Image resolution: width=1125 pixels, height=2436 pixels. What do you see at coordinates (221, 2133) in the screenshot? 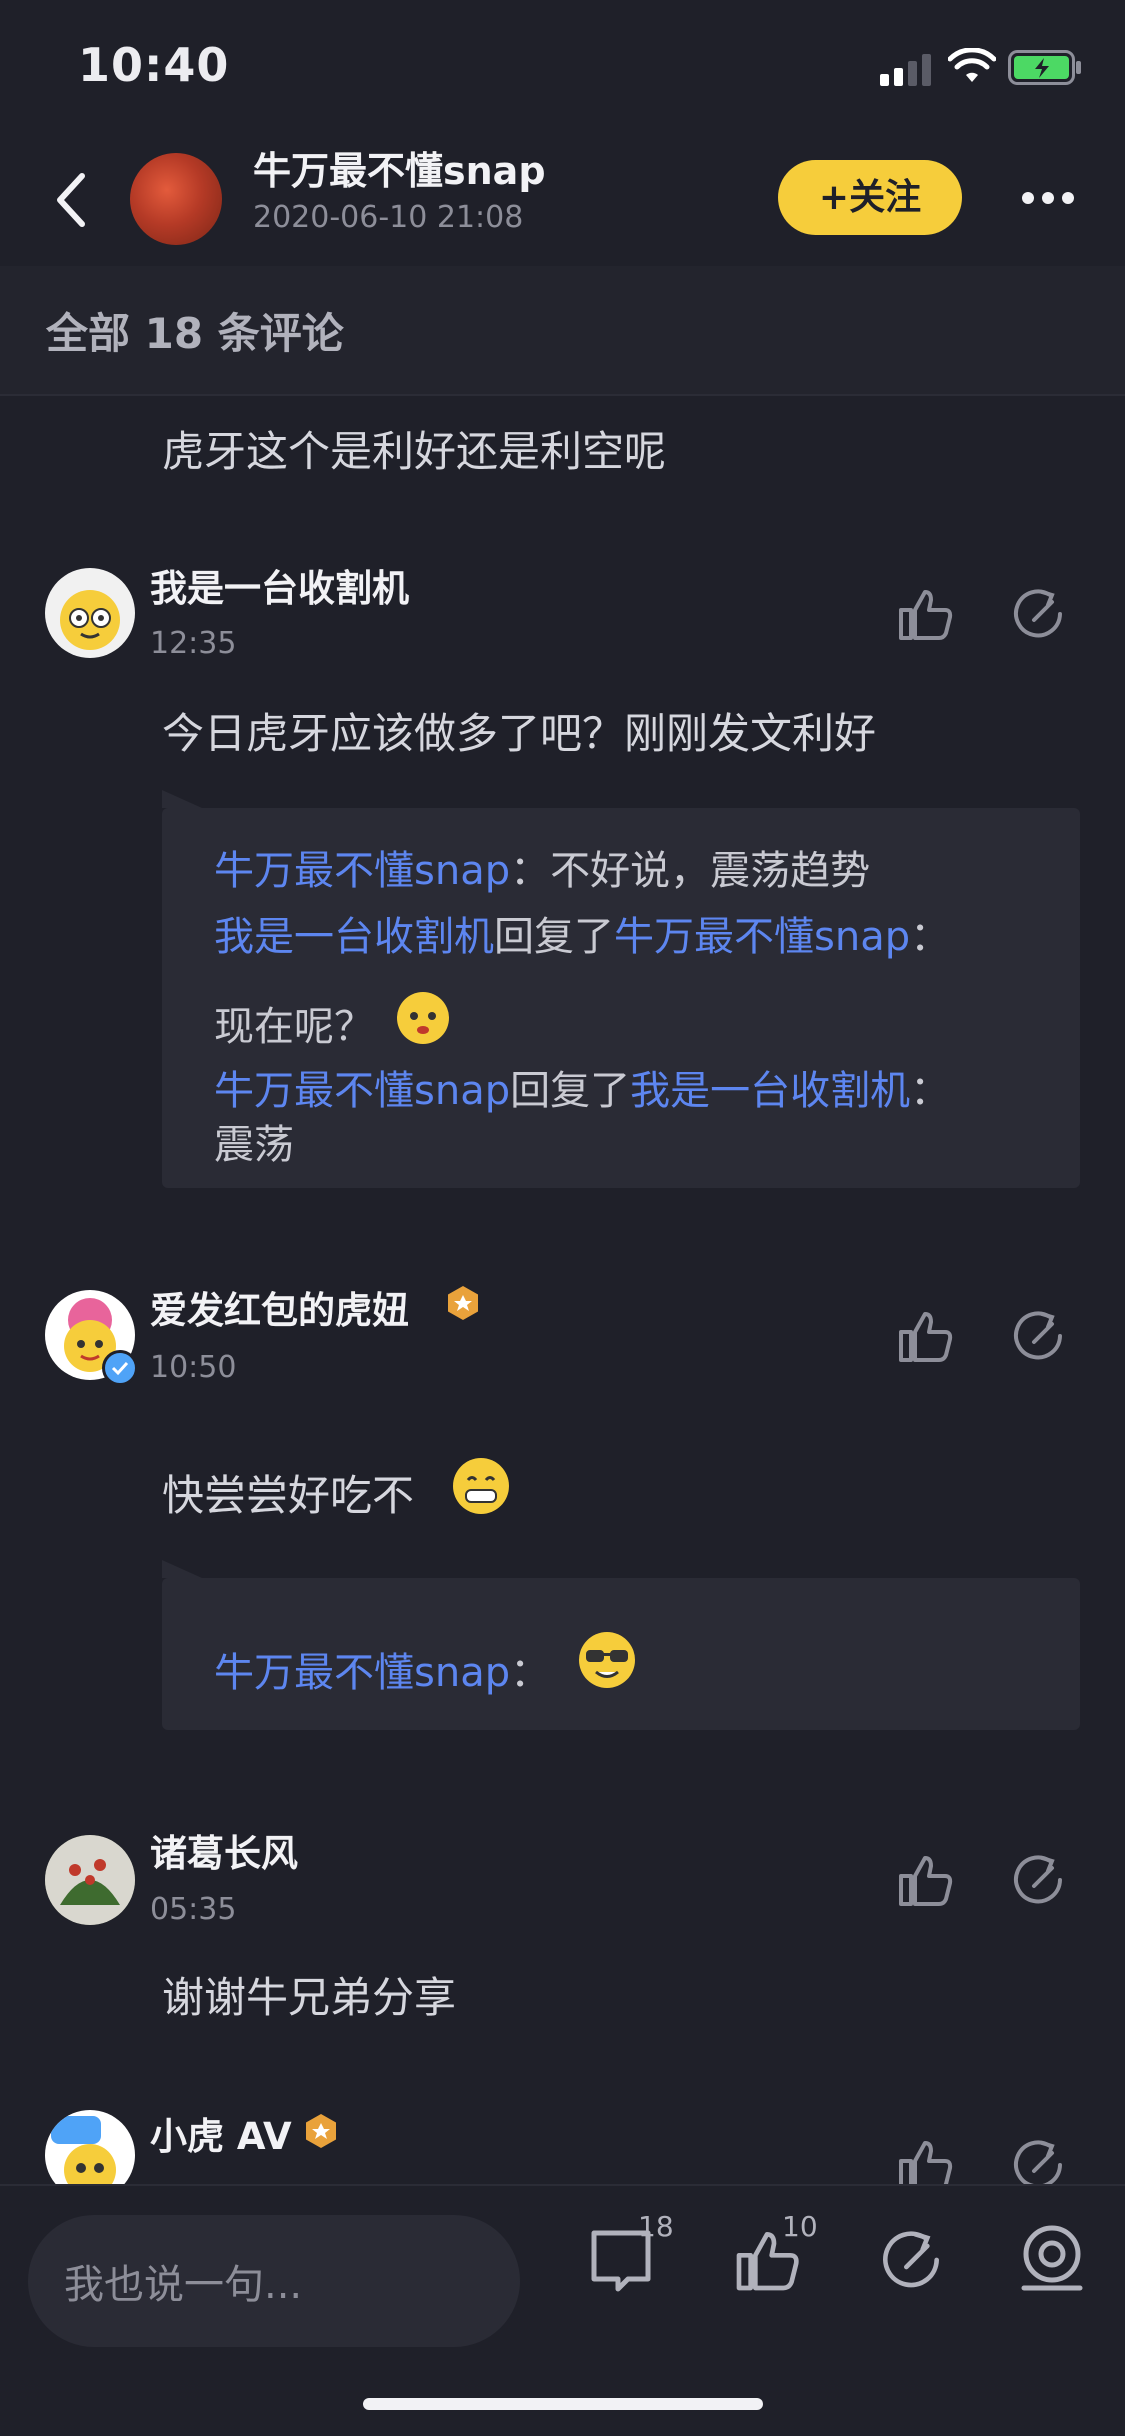
I see `comment-username: 小虎 AV` at bounding box center [221, 2133].